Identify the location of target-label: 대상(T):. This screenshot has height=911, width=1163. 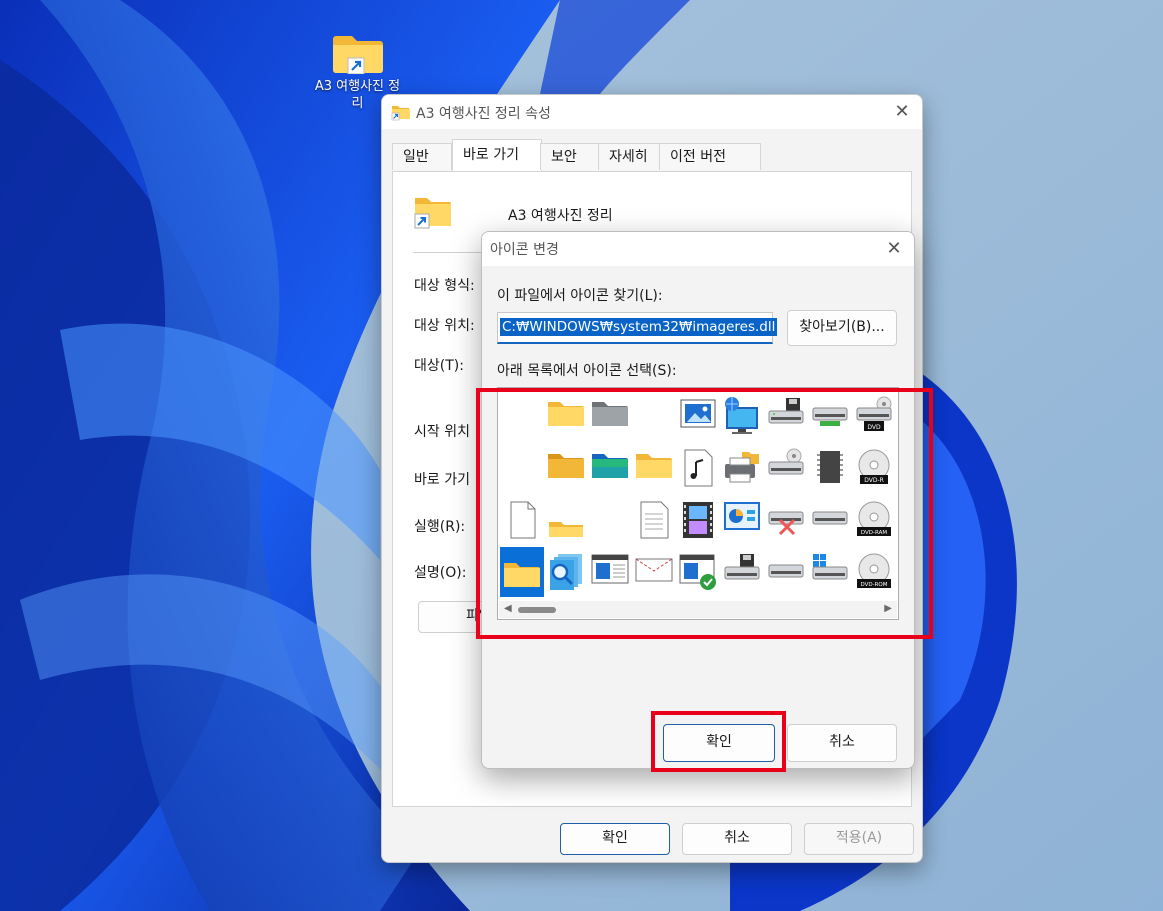
(439, 366).